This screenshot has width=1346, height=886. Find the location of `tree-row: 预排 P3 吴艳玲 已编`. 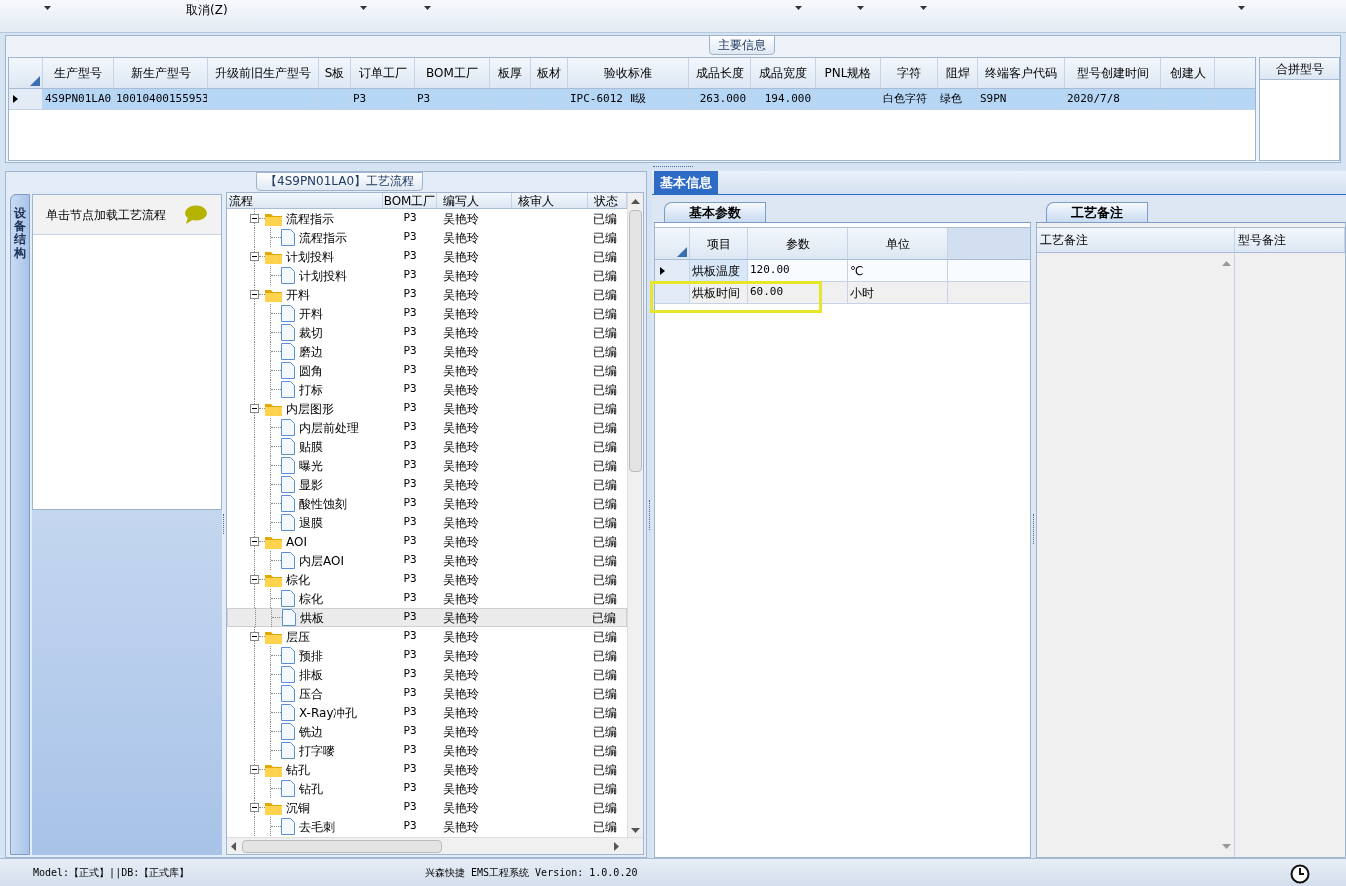

tree-row: 预排 P3 吴艳玲 已编 is located at coordinates (427, 655).